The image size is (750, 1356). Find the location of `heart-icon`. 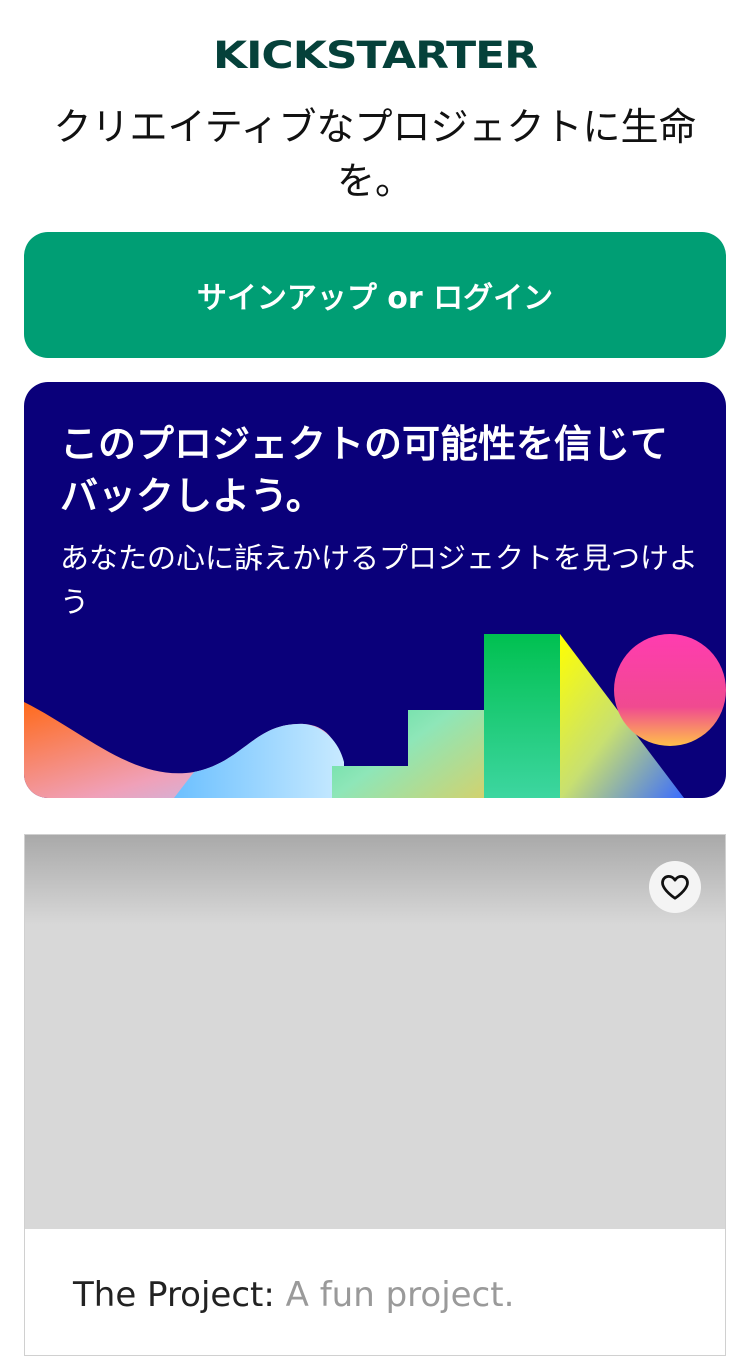

heart-icon is located at coordinates (675, 887).